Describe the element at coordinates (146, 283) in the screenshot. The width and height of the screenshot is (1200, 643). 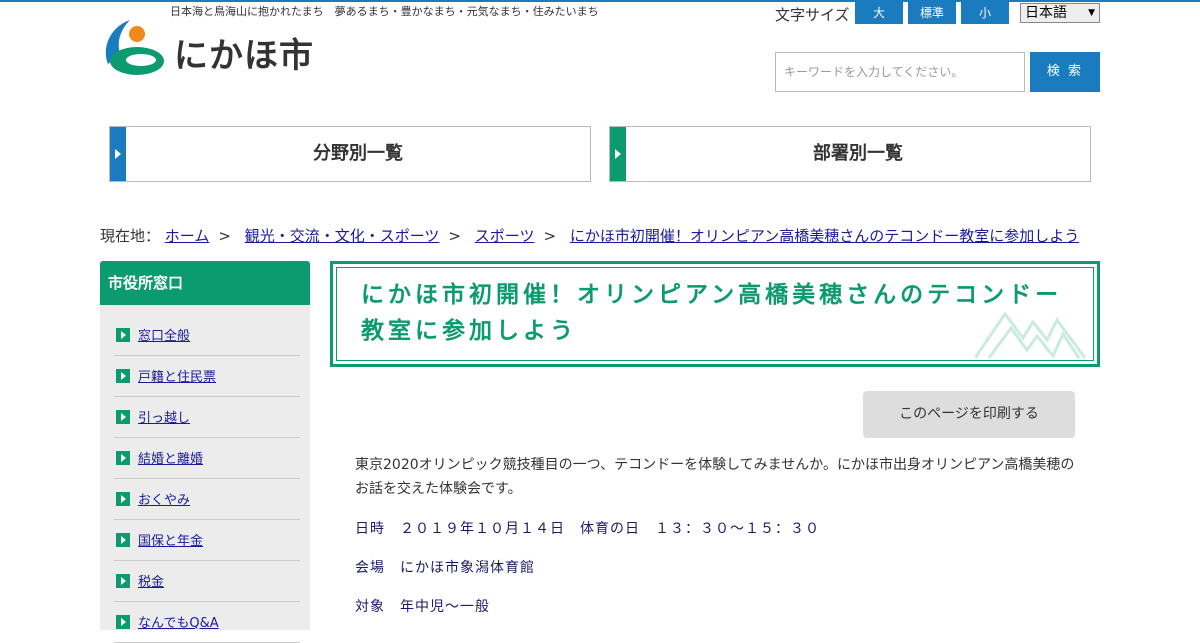
I see `sidebar-title-text: 市役所窓口` at that location.